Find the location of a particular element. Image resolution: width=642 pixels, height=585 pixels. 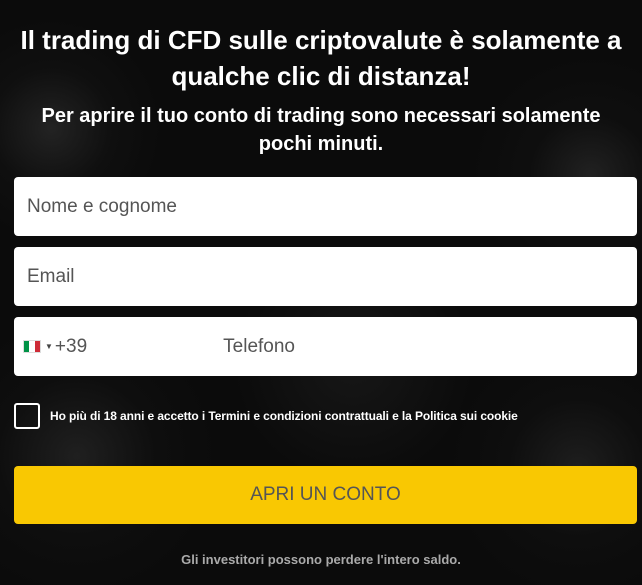

consent-checkbox is located at coordinates (27, 416).